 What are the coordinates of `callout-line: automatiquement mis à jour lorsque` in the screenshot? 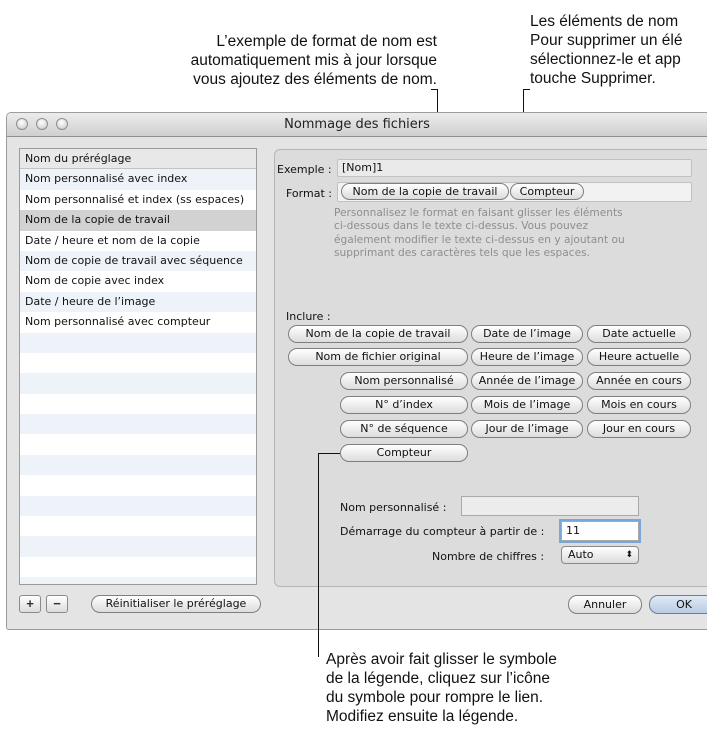 It's located at (313, 60).